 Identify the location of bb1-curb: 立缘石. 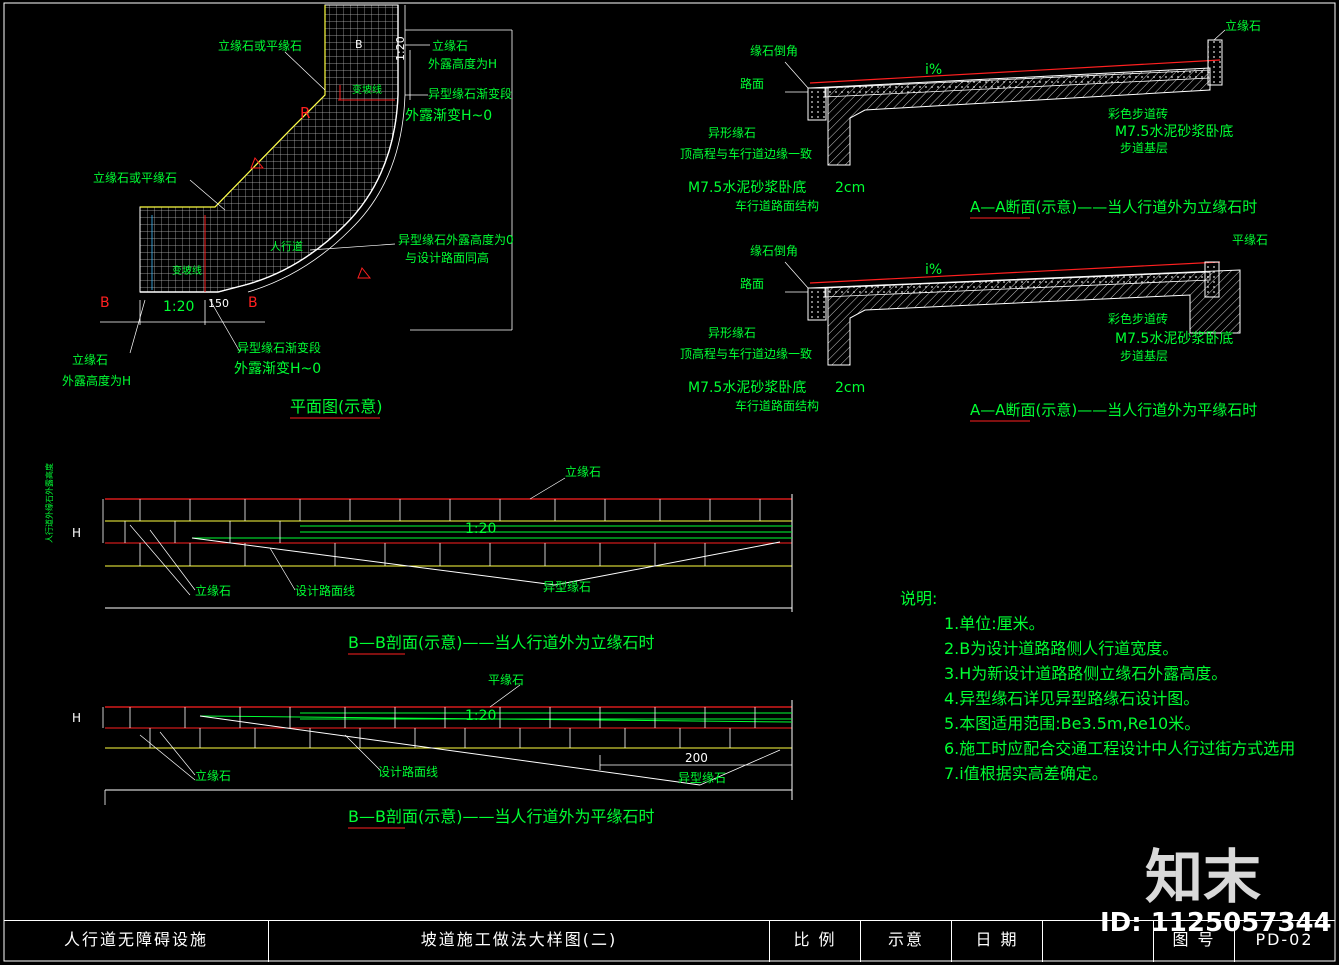
(213, 590).